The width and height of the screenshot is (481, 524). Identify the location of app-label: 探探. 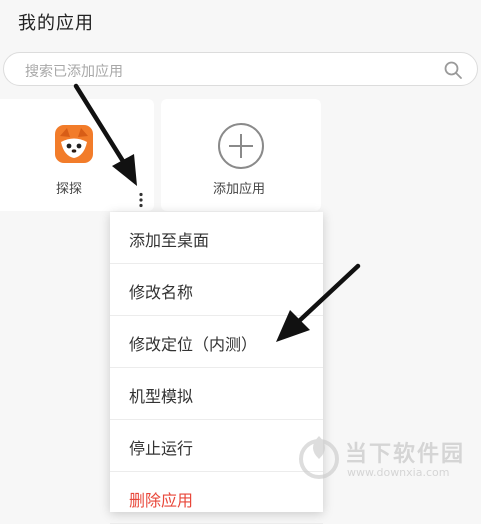
(69, 189).